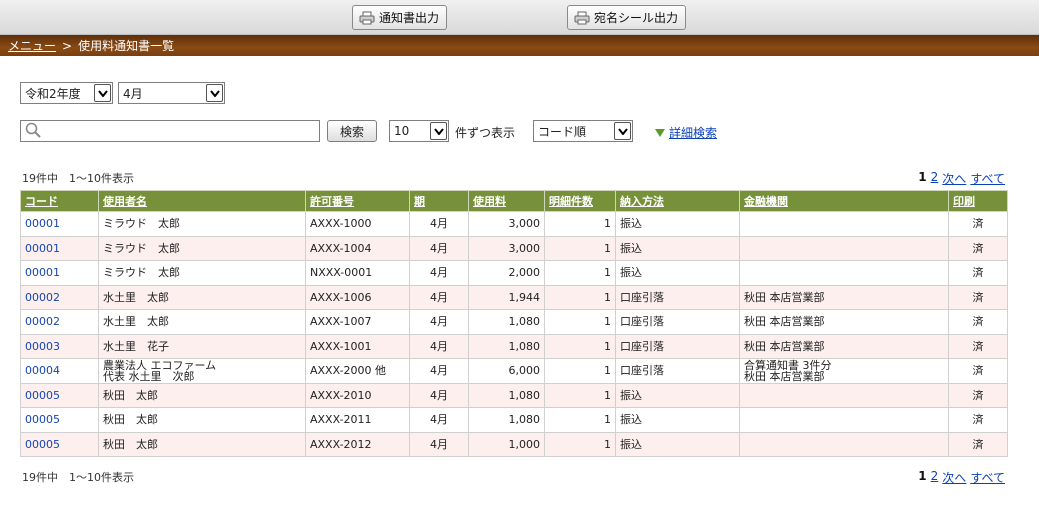 This screenshot has height=507, width=1039. Describe the element at coordinates (170, 131) in the screenshot. I see `search-input` at that location.